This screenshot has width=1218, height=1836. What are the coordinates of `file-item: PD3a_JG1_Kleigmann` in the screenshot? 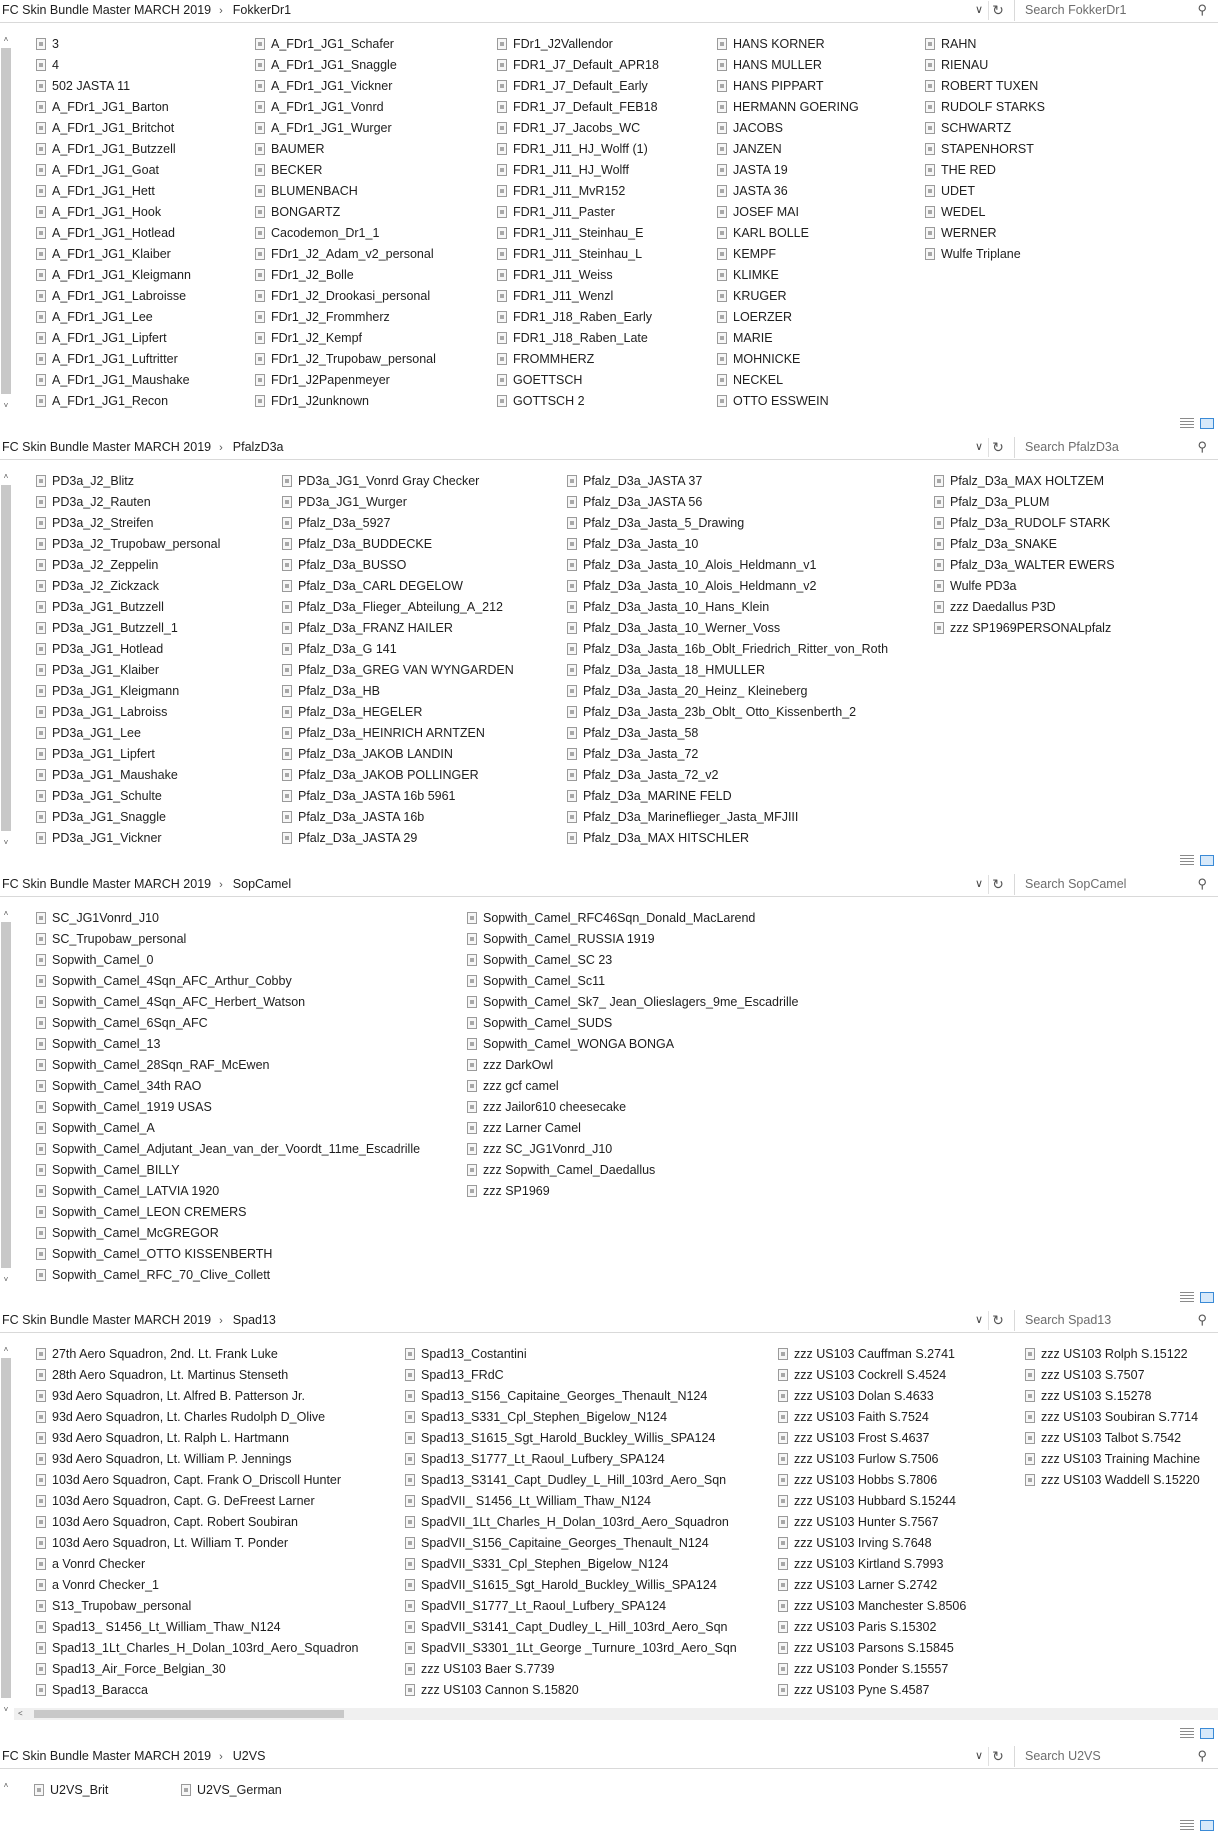 It's located at (128, 691).